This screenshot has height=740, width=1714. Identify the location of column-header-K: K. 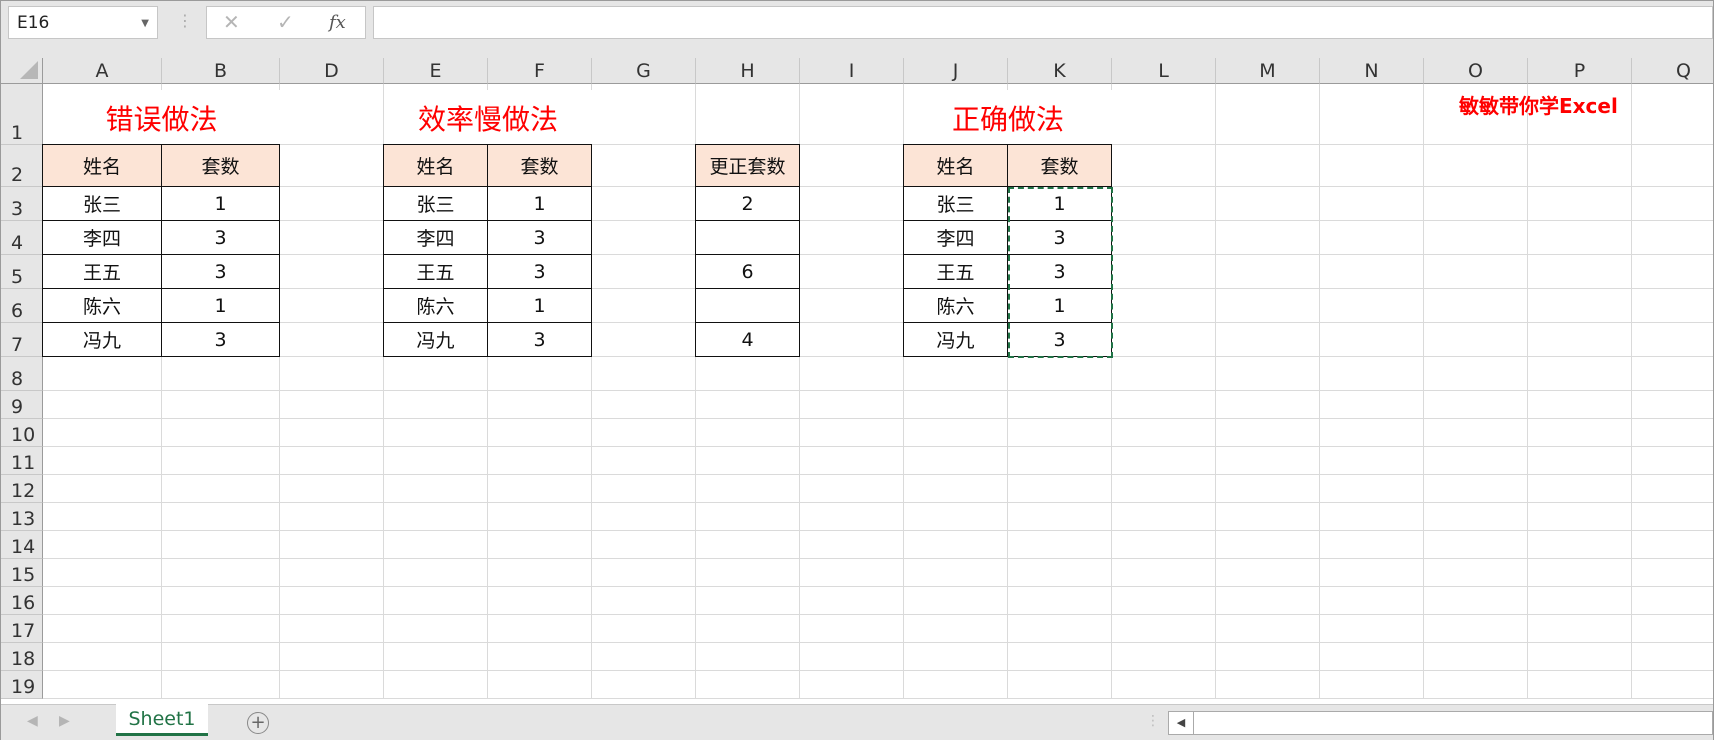
(1060, 71).